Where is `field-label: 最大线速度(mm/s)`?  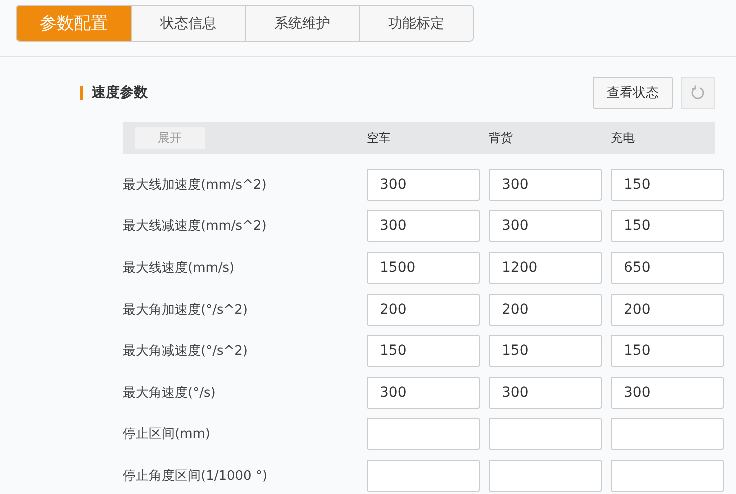 field-label: 最大线速度(mm/s) is located at coordinates (179, 268).